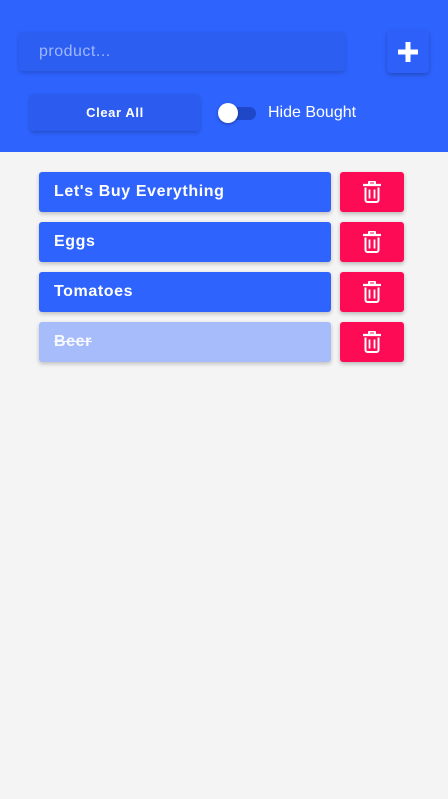  Describe the element at coordinates (185, 192) in the screenshot. I see `item-label: Let's Buy Everything` at that location.